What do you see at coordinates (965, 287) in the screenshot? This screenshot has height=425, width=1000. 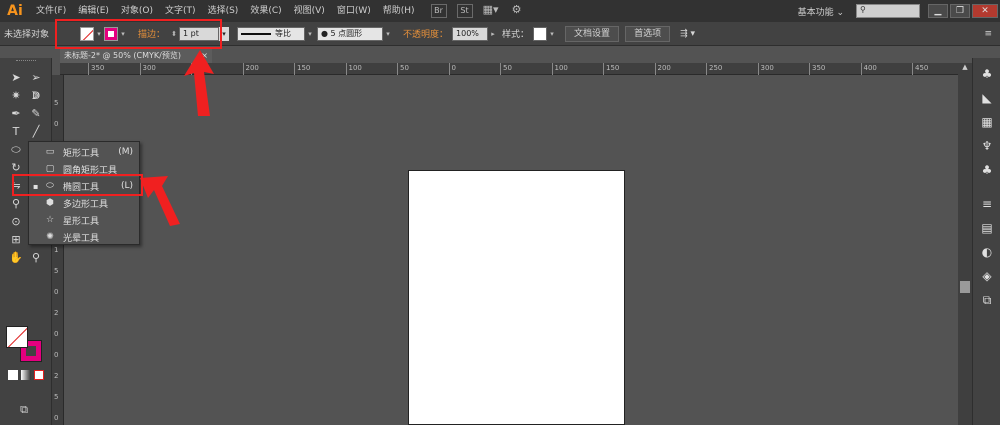 I see `scrollbar-thumb` at bounding box center [965, 287].